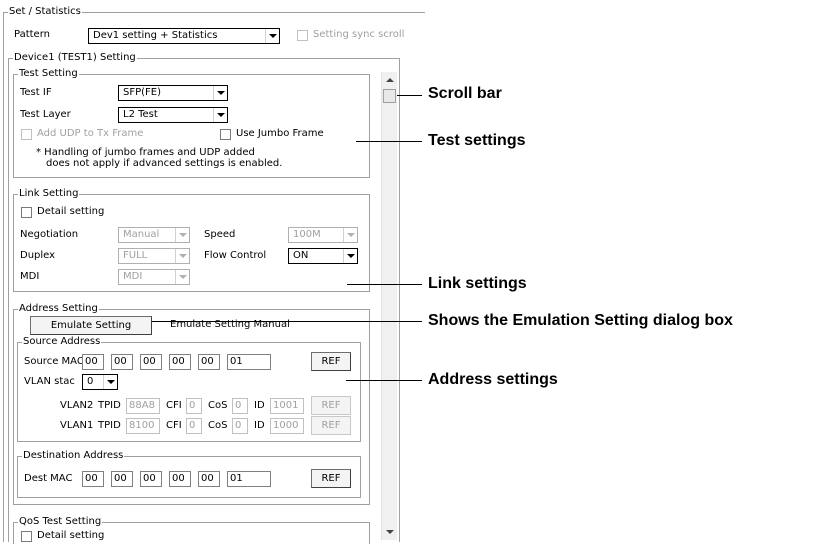  I want to click on negotiation-value: Manual, so click(141, 234).